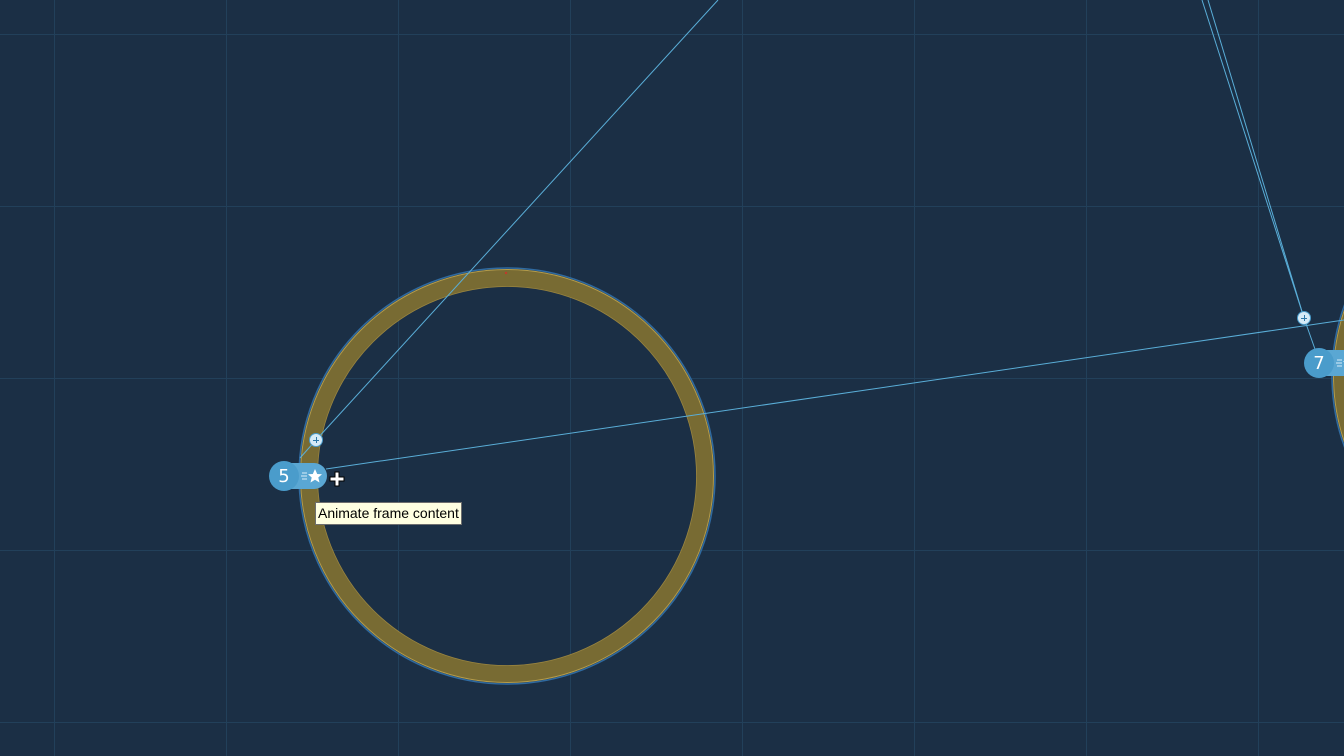  What do you see at coordinates (388, 513) in the screenshot?
I see `animate-tooltip: Animate frame content` at bounding box center [388, 513].